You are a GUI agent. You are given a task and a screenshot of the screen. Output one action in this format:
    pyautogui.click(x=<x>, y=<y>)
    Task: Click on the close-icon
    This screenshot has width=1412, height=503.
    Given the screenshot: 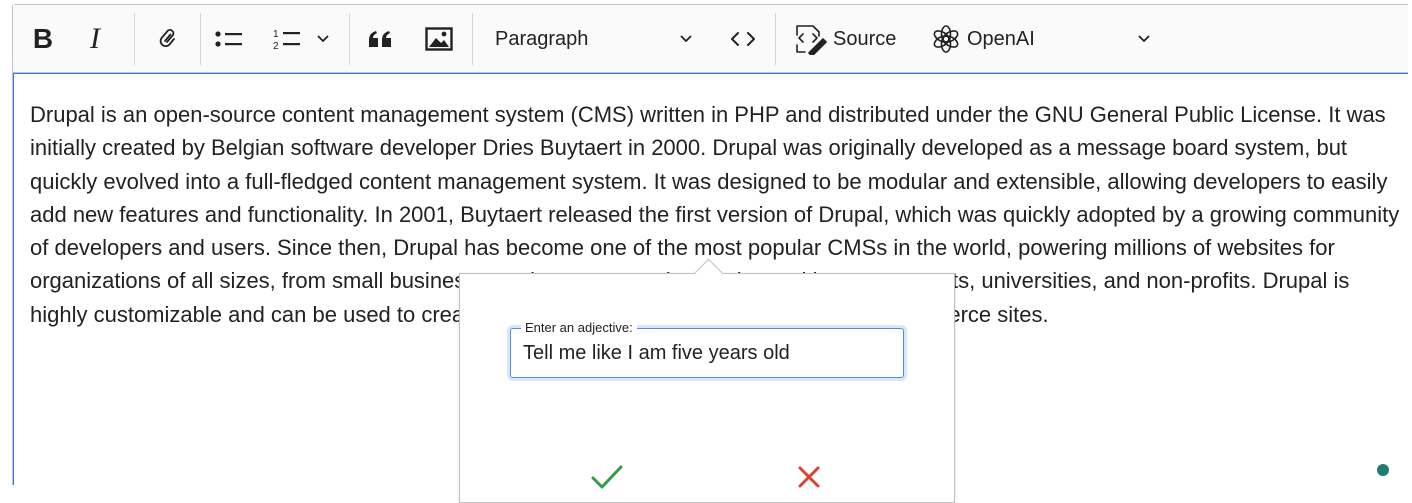 What is the action you would take?
    pyautogui.click(x=809, y=477)
    